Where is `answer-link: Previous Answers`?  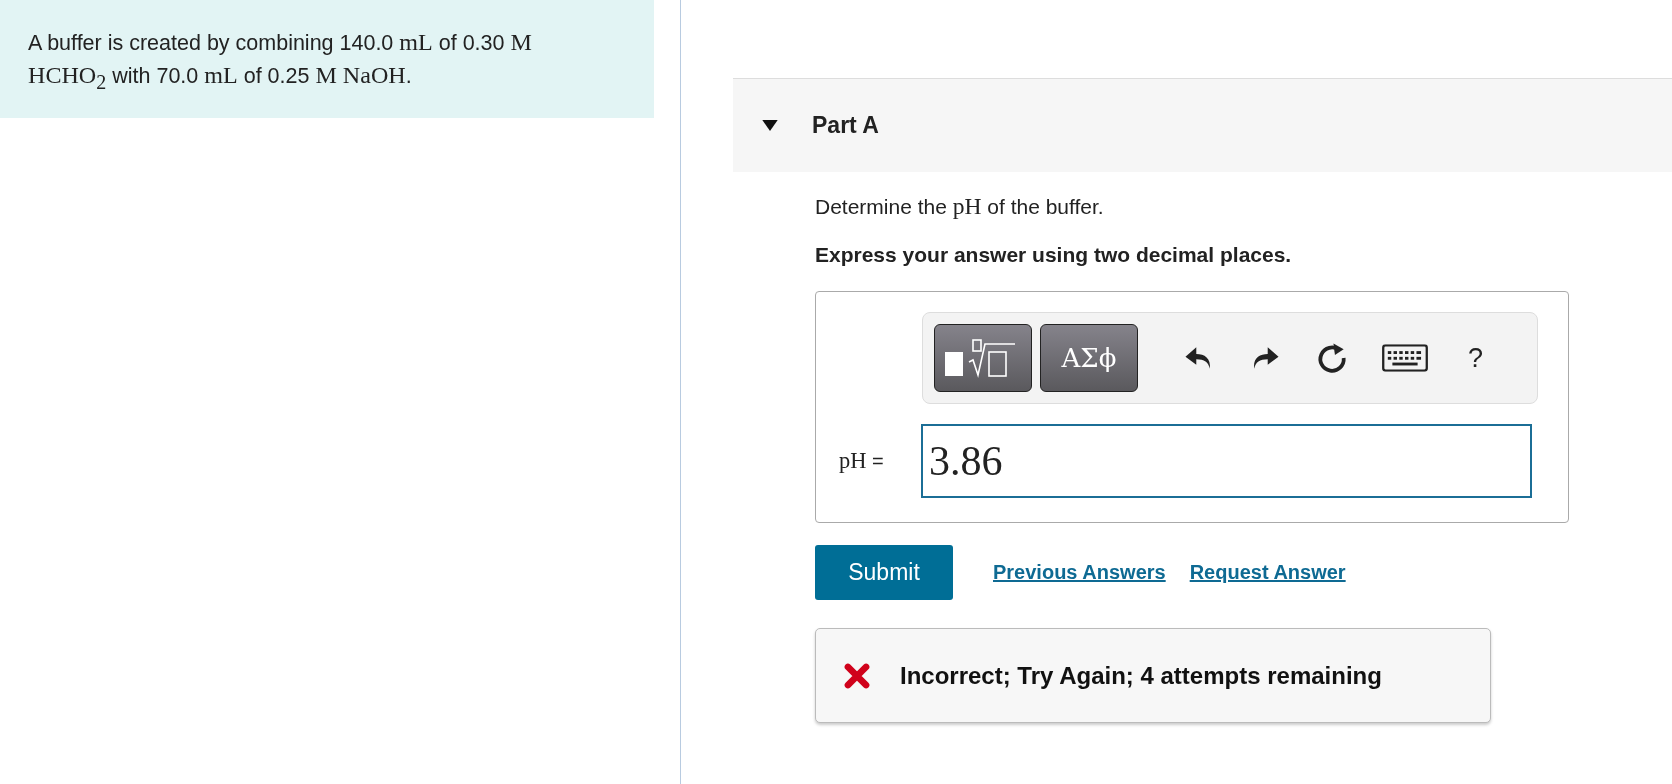
answer-link: Previous Answers is located at coordinates (1079, 572).